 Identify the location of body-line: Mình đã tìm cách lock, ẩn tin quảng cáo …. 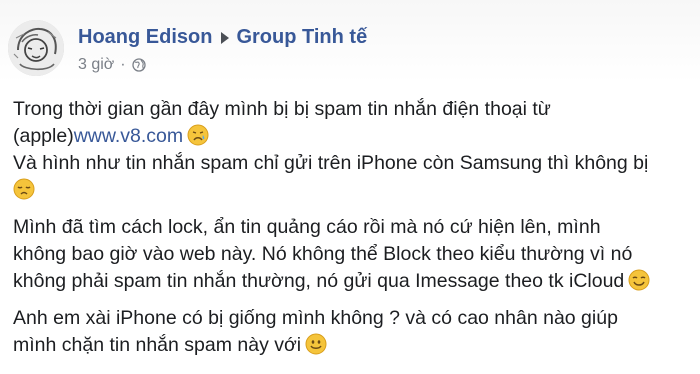
(307, 227).